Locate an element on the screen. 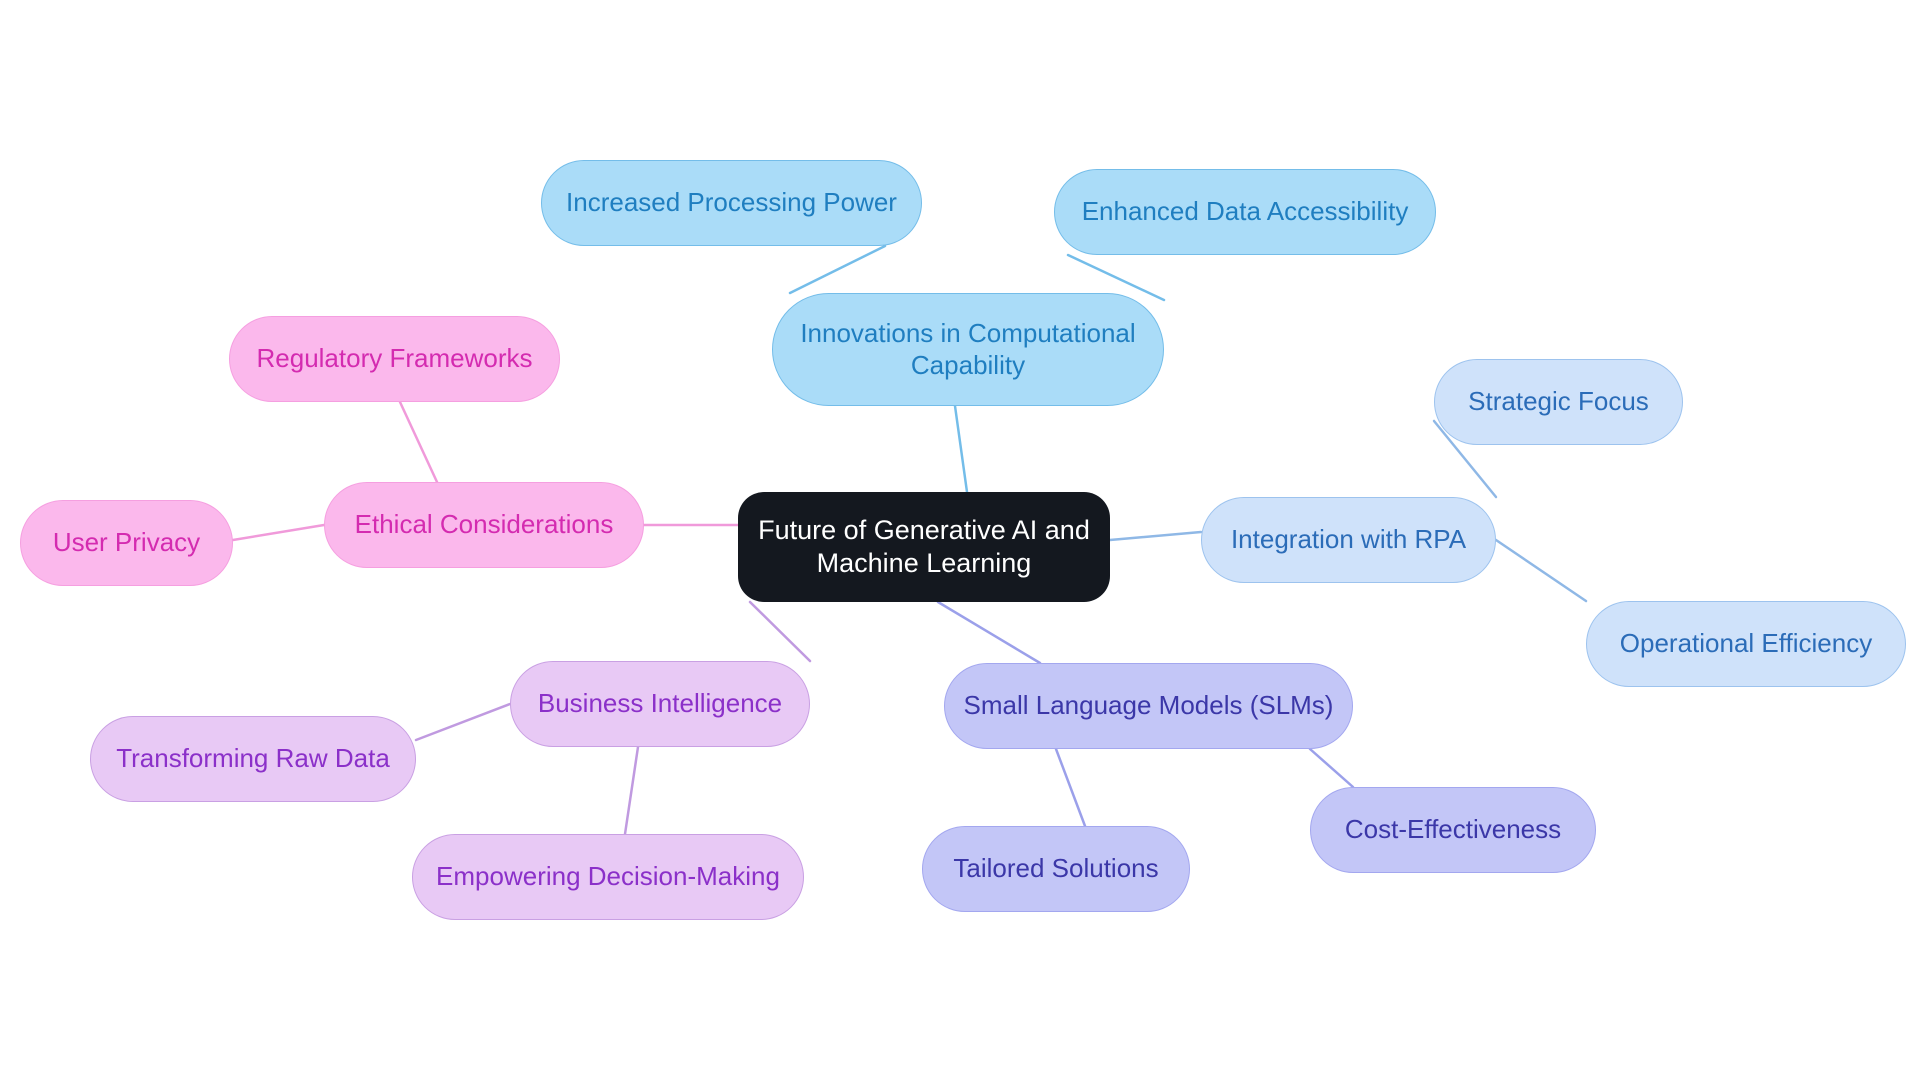 Image resolution: width=1920 pixels, height=1083 pixels. mindmap-node-strategic-focus: Strategic Focus is located at coordinates (1558, 402).